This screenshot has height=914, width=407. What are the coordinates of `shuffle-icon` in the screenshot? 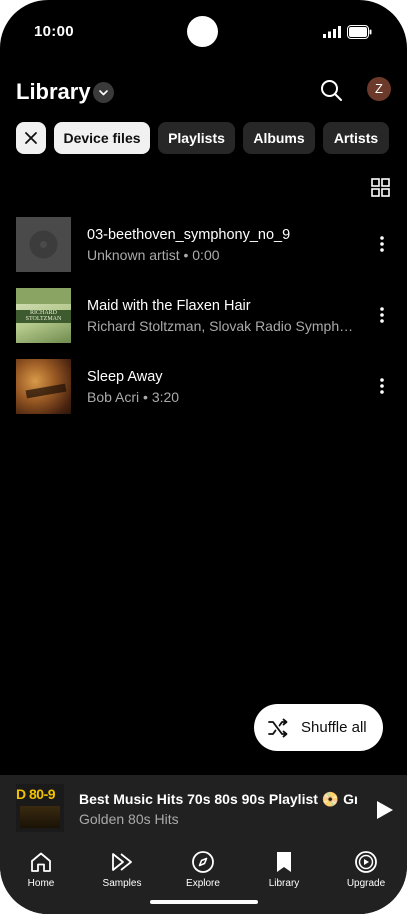 It's located at (278, 728).